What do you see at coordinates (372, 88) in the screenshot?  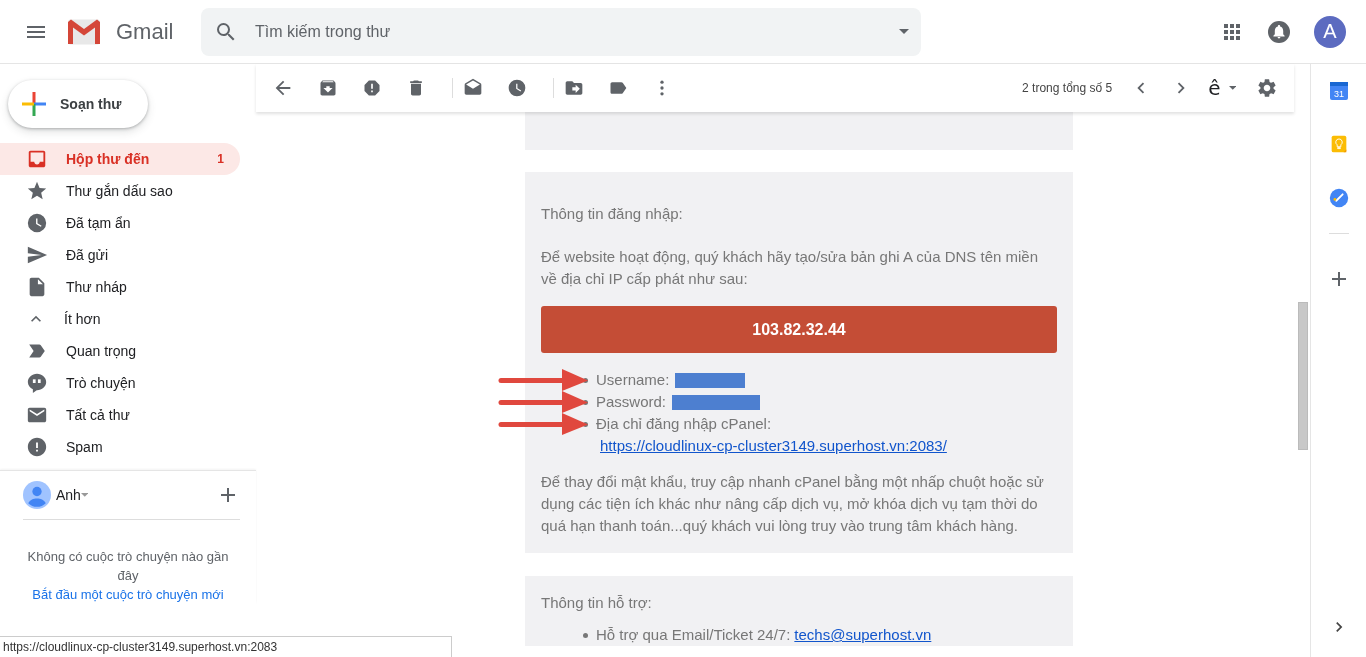 I see `report-icon` at bounding box center [372, 88].